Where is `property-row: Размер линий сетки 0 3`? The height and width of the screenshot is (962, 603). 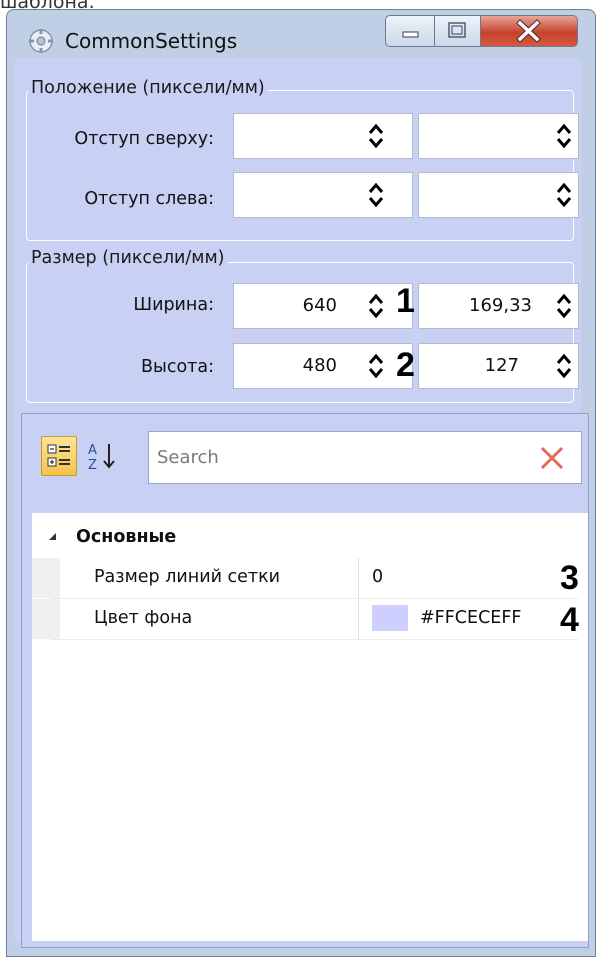
property-row: Размер линий сетки 0 3 is located at coordinates (310, 578).